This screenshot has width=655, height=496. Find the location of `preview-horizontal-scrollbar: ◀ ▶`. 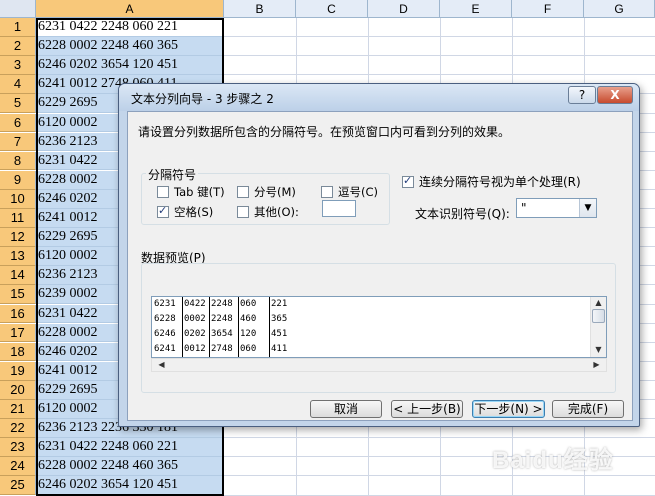

preview-horizontal-scrollbar: ◀ ▶ is located at coordinates (379, 365).